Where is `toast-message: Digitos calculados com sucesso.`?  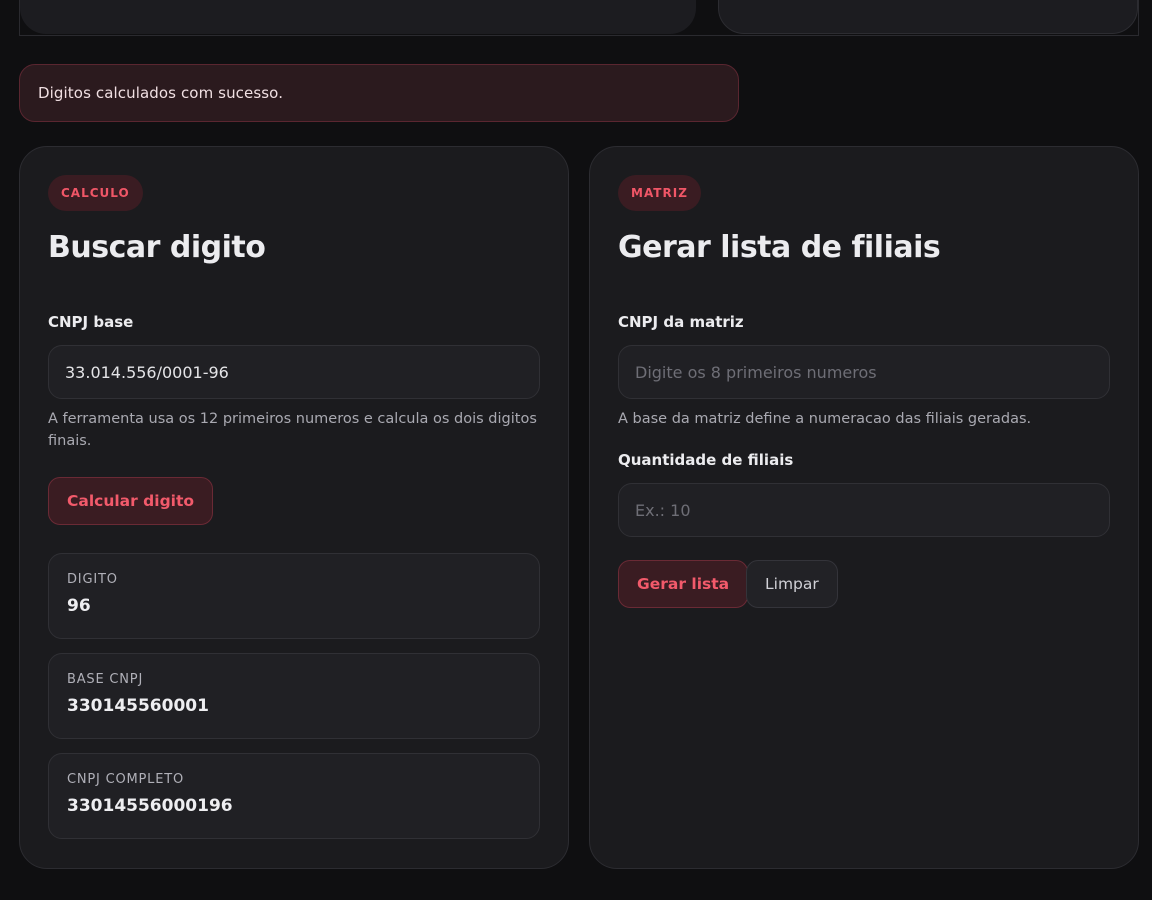
toast-message: Digitos calculados com sucesso. is located at coordinates (161, 93).